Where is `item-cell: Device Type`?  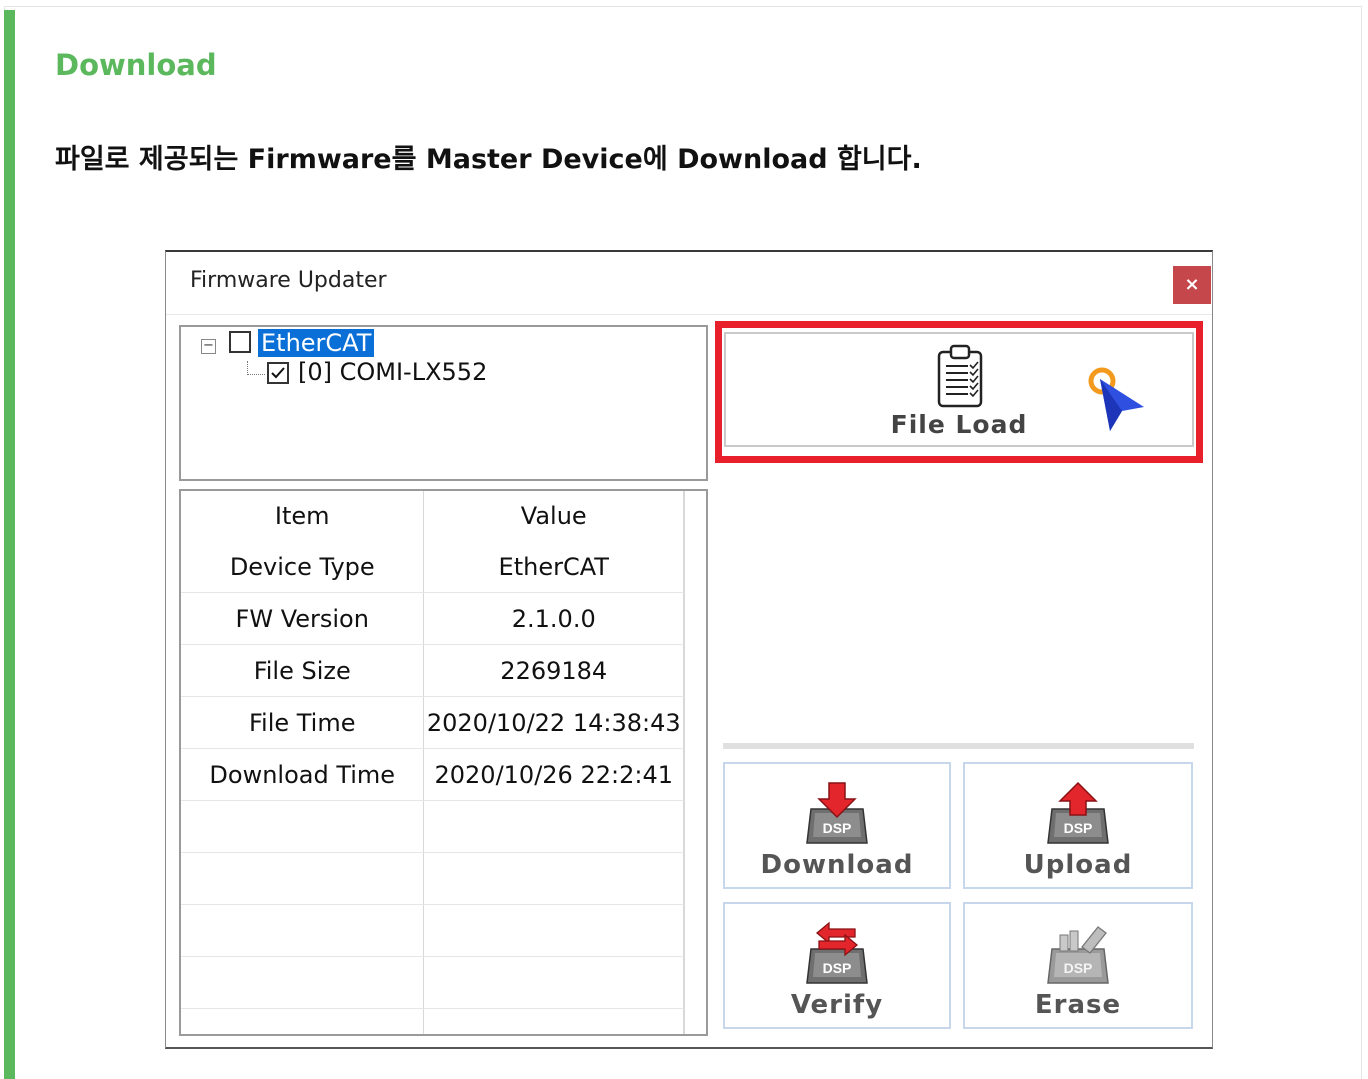 item-cell: Device Type is located at coordinates (303, 567).